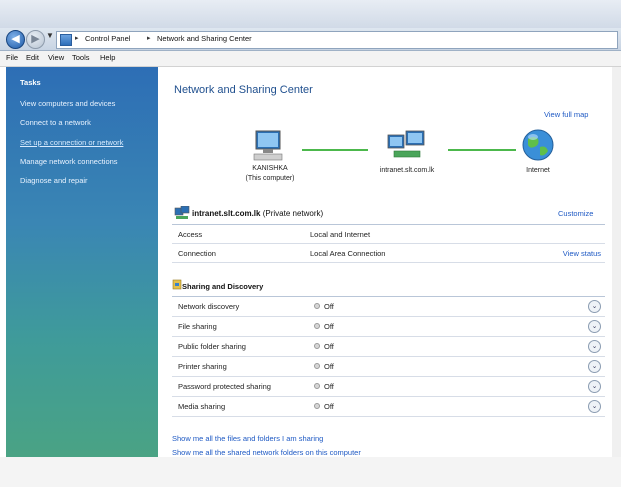 This screenshot has height=487, width=621. Describe the element at coordinates (575, 213) in the screenshot. I see `customize-link: Customize` at that location.